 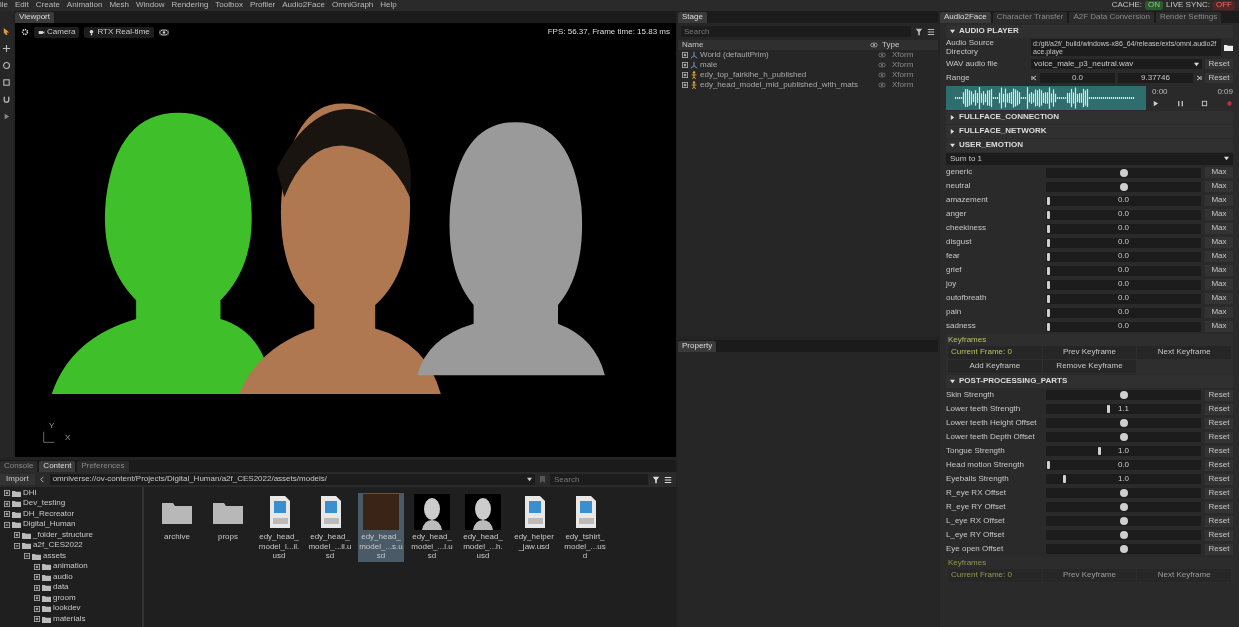 What do you see at coordinates (1188, 17) in the screenshot?
I see `panel-tab: Render Settings` at bounding box center [1188, 17].